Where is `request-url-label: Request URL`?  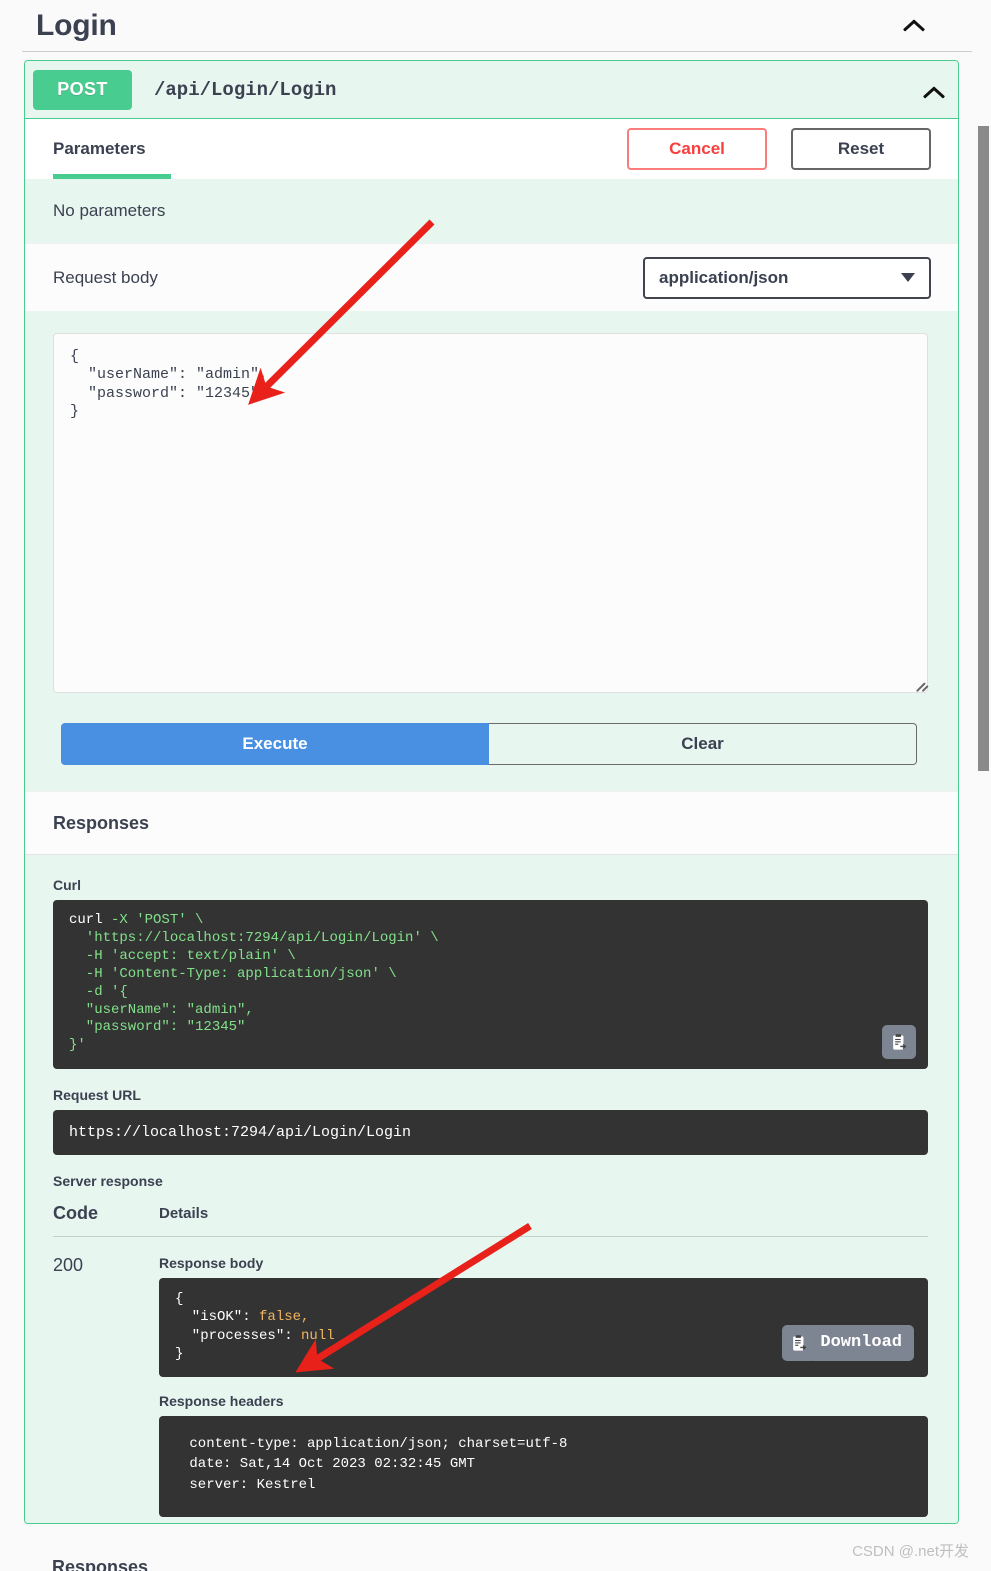
request-url-label: Request URL is located at coordinates (97, 1095).